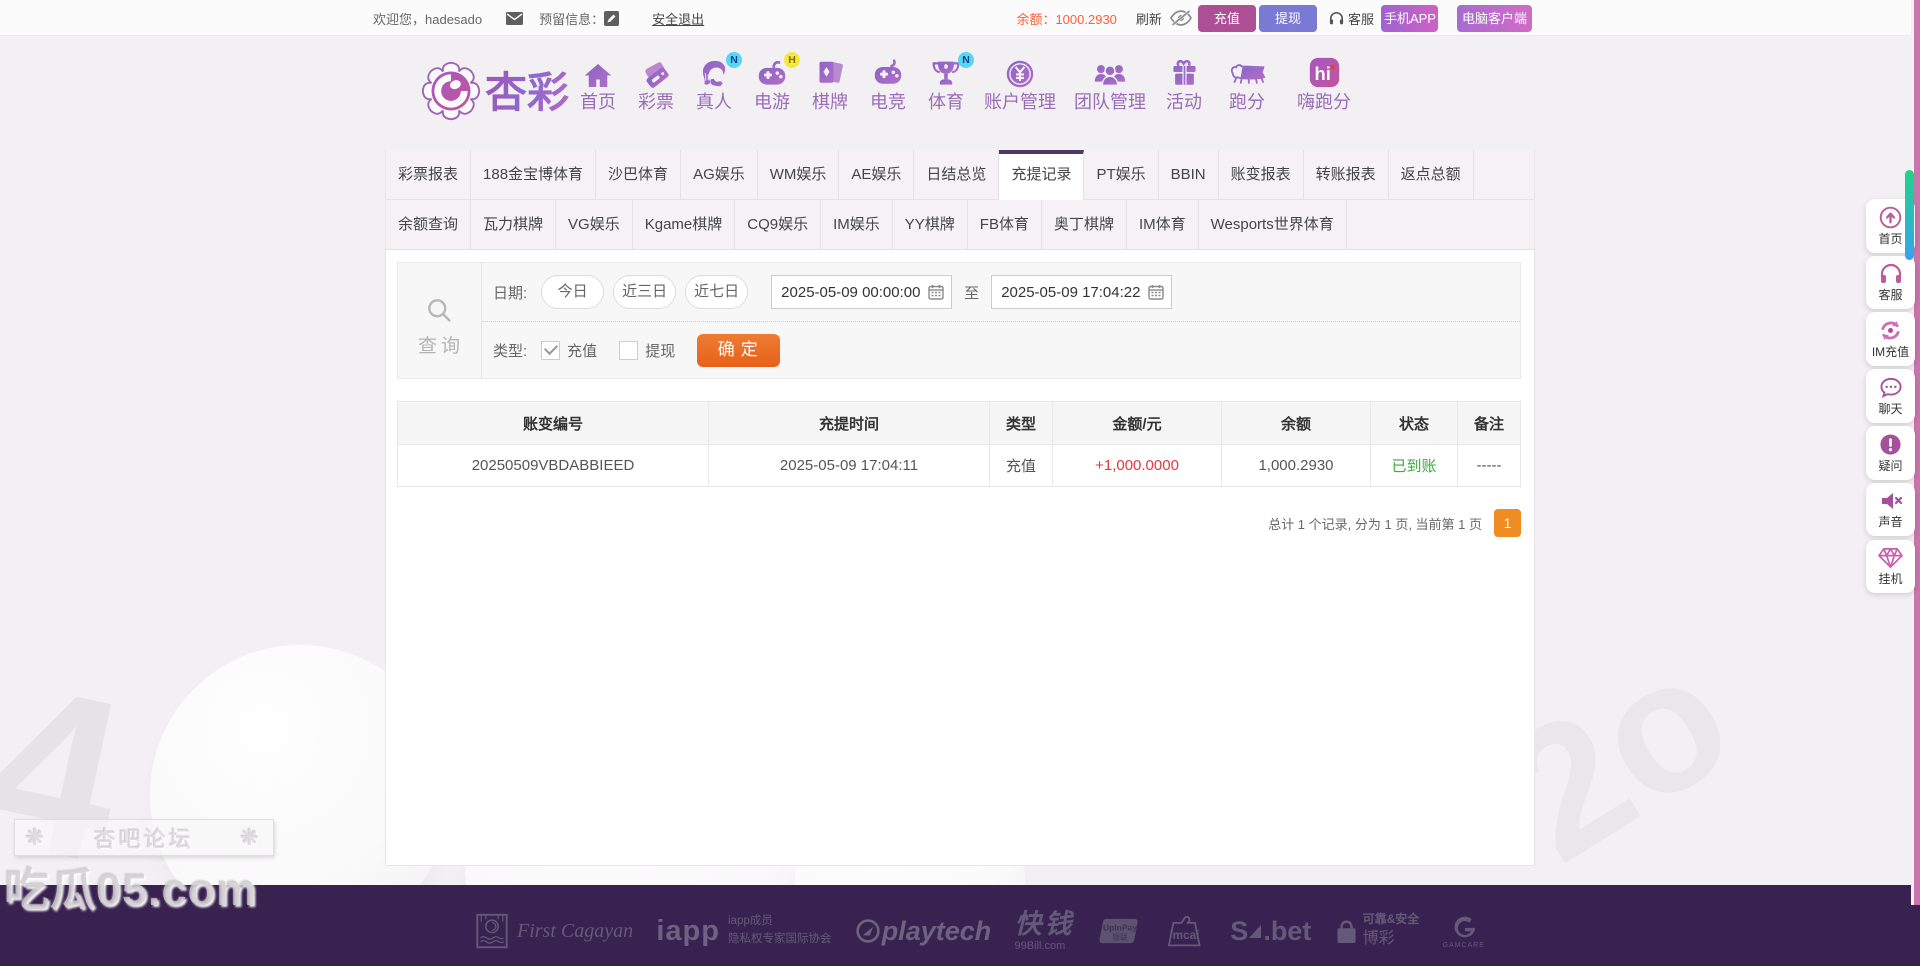  I want to click on svg-text: UpInPay, so click(1120, 927).